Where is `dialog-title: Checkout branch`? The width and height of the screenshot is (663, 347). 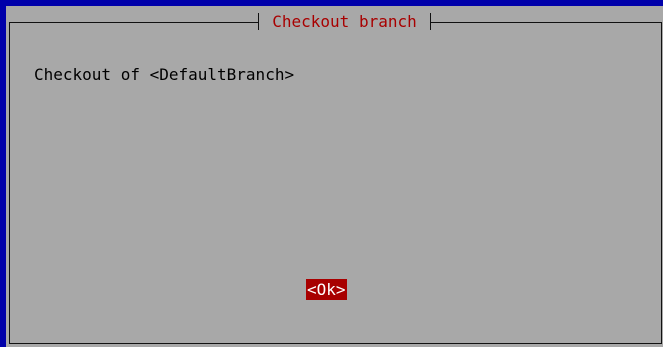
dialog-title: Checkout branch is located at coordinates (344, 21).